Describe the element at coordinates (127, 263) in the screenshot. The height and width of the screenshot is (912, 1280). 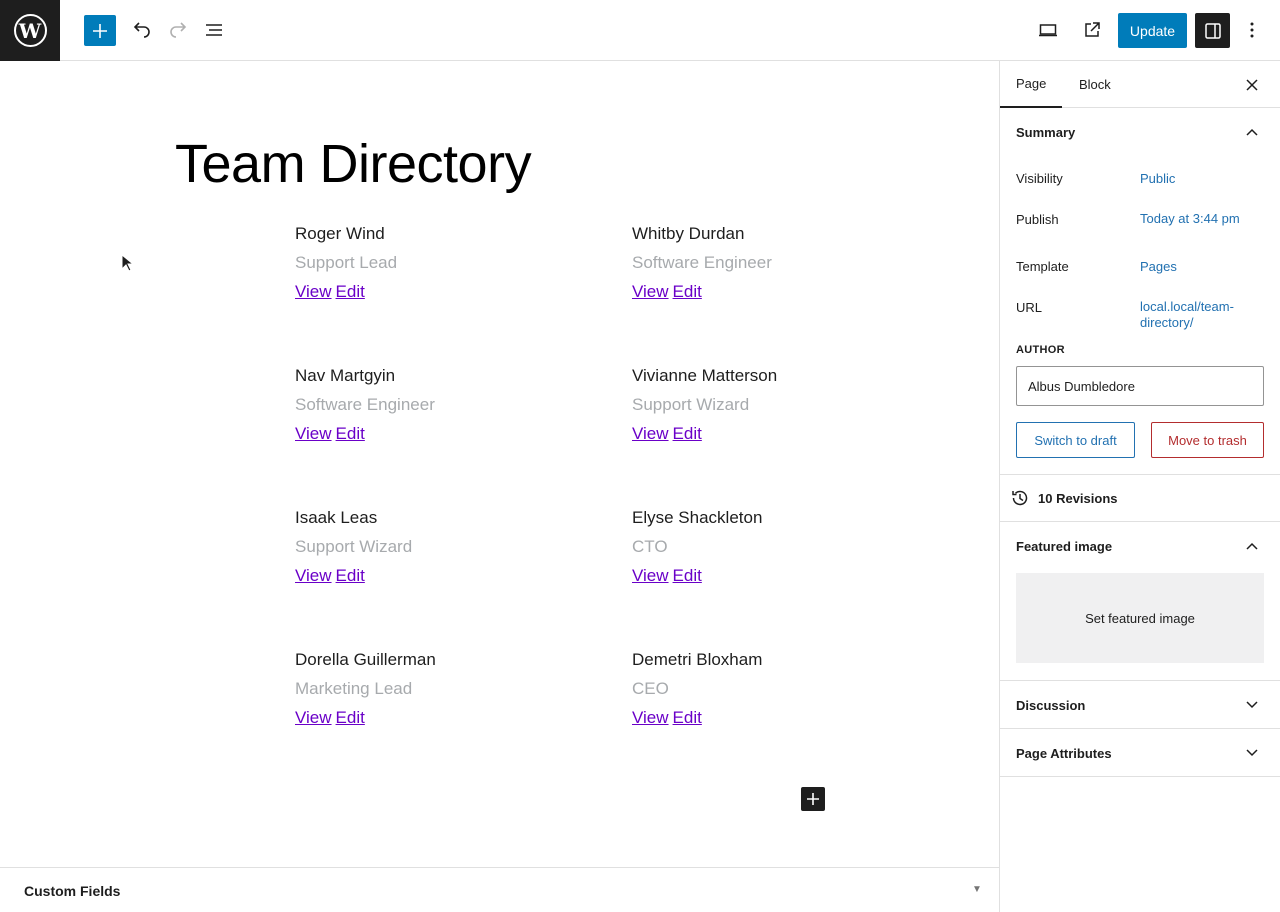
I see `mouse-cursor-icon` at that location.